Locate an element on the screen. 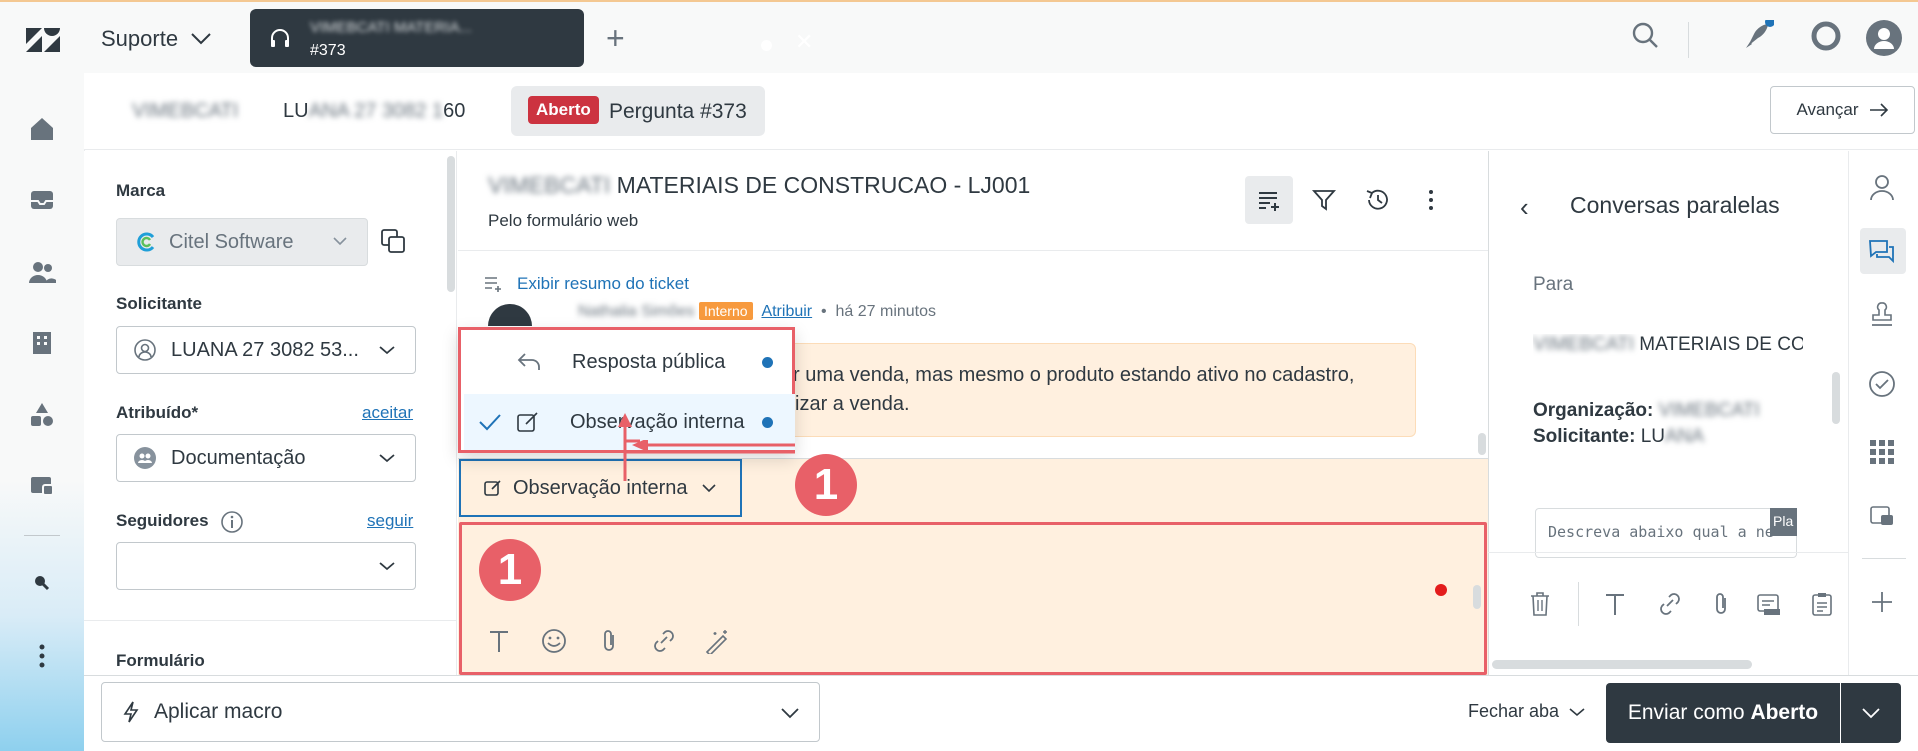 This screenshot has height=751, width=1918. brand-label: Marca is located at coordinates (141, 190).